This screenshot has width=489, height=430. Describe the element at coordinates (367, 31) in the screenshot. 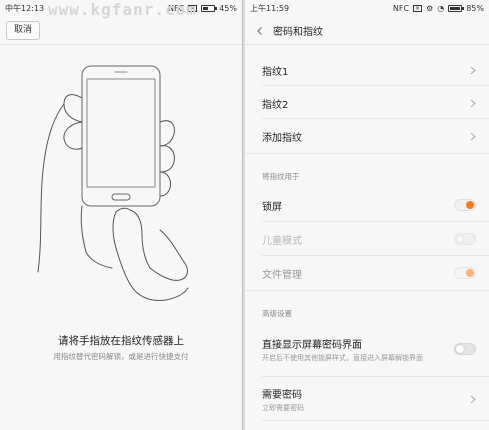

I see `page-header: 密码和指纹` at that location.